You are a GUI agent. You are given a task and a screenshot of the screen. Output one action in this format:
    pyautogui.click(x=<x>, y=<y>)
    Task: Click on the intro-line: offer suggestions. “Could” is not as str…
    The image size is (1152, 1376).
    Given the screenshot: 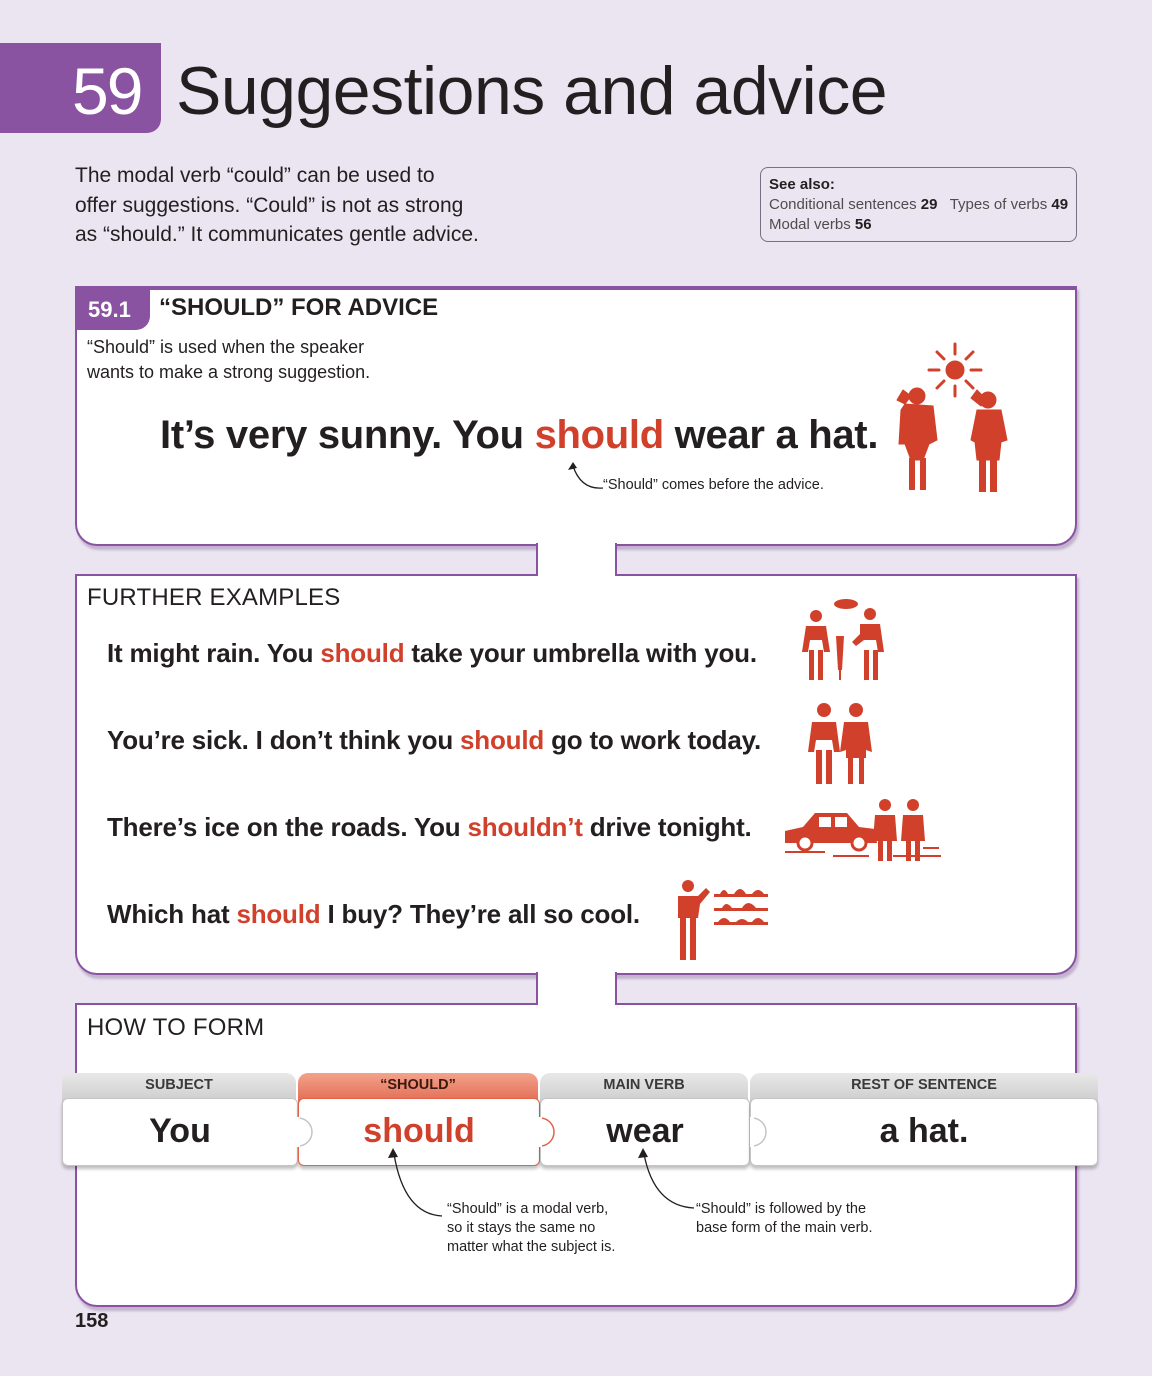 What is the action you would take?
    pyautogui.click(x=269, y=205)
    